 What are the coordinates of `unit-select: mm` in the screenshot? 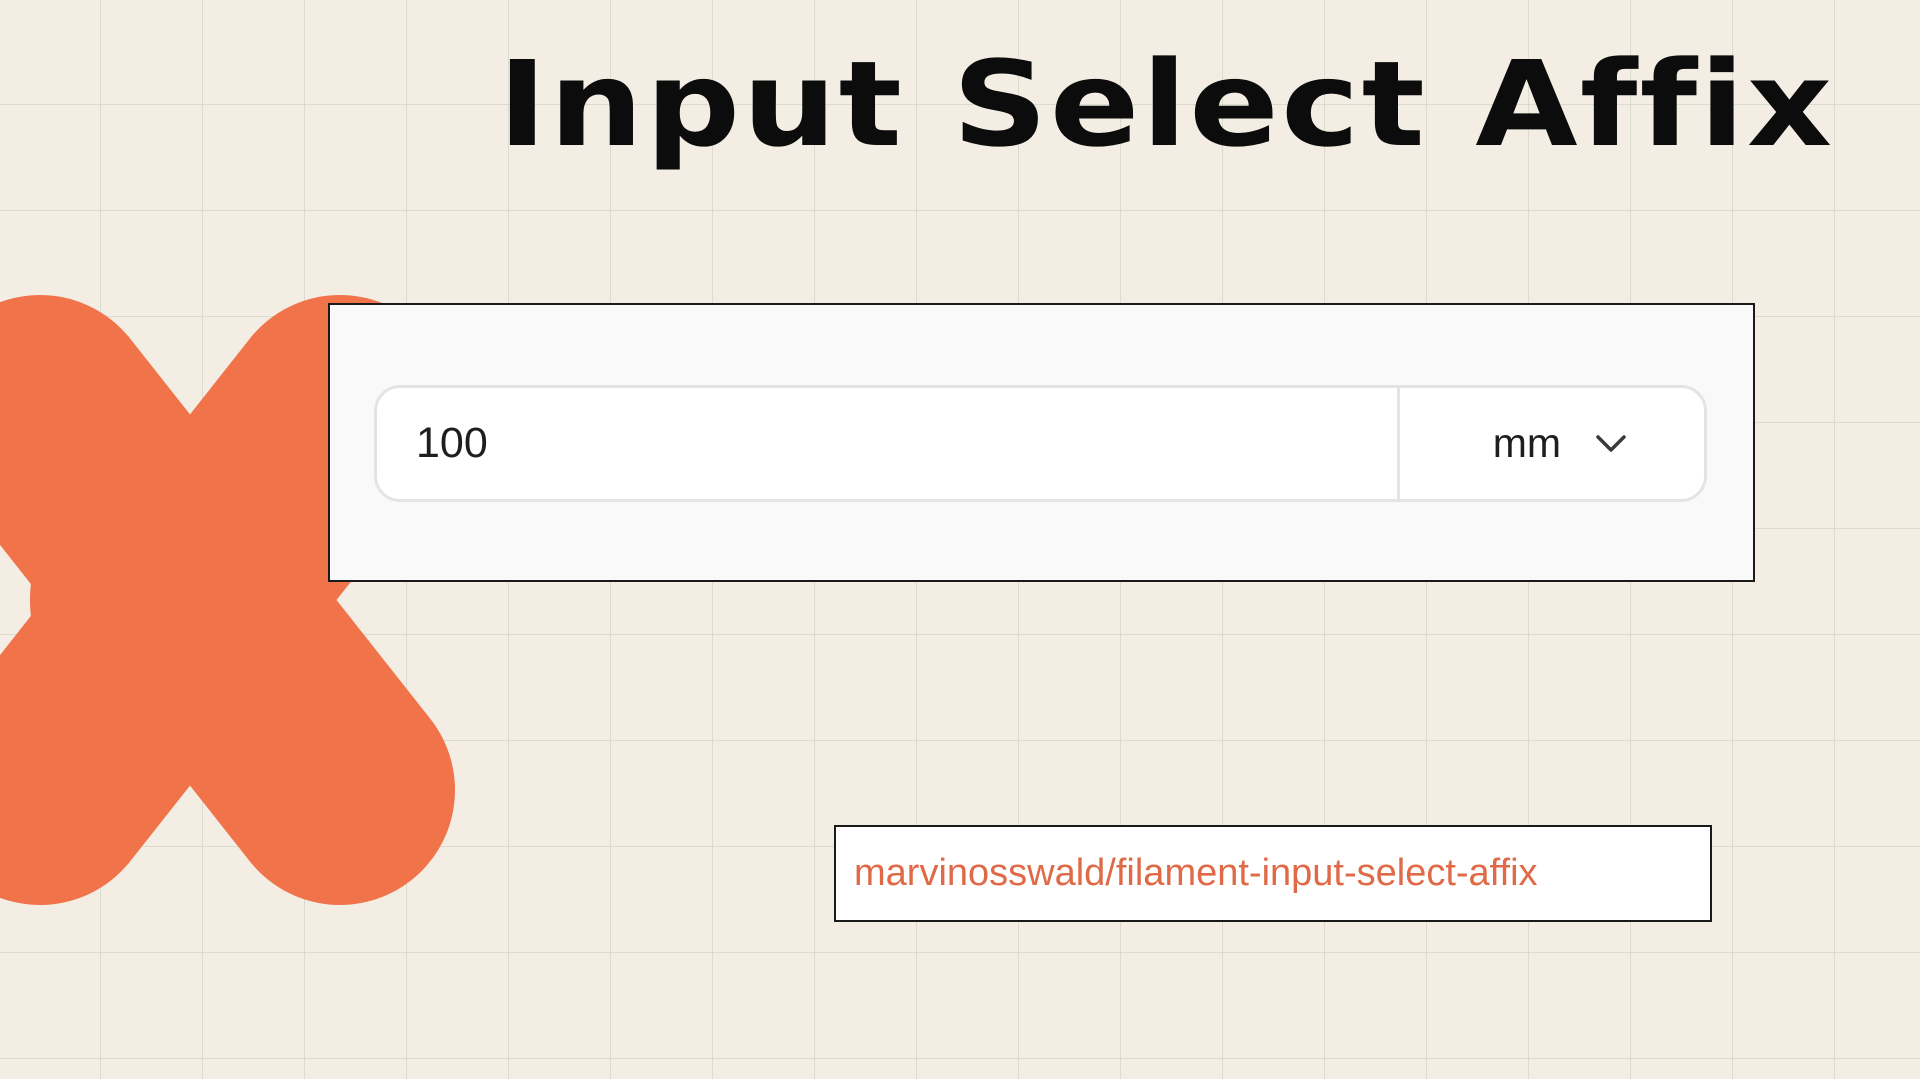 It's located at (1550, 443).